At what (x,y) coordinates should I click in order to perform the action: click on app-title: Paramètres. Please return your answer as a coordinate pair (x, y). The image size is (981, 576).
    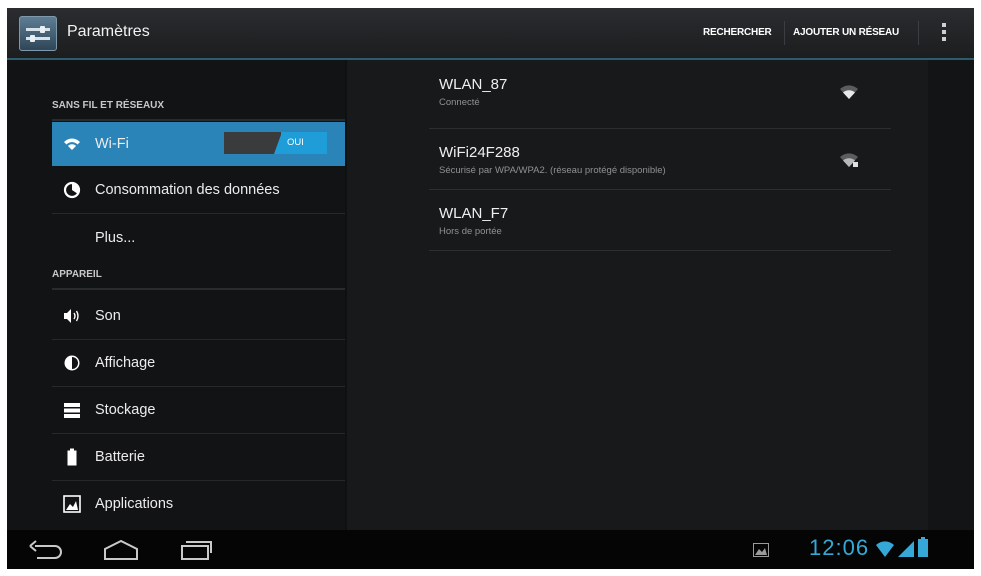
    Looking at the image, I should click on (108, 31).